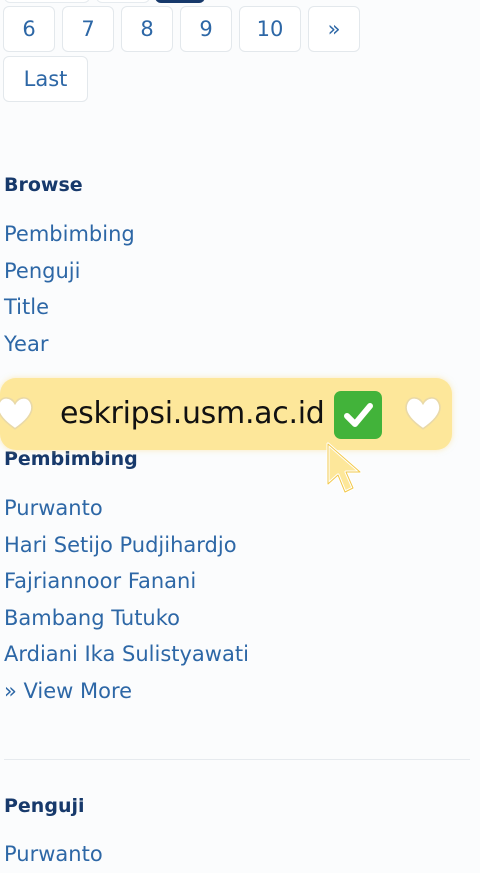 The height and width of the screenshot is (873, 480). I want to click on last-page-button: Last, so click(45, 79).